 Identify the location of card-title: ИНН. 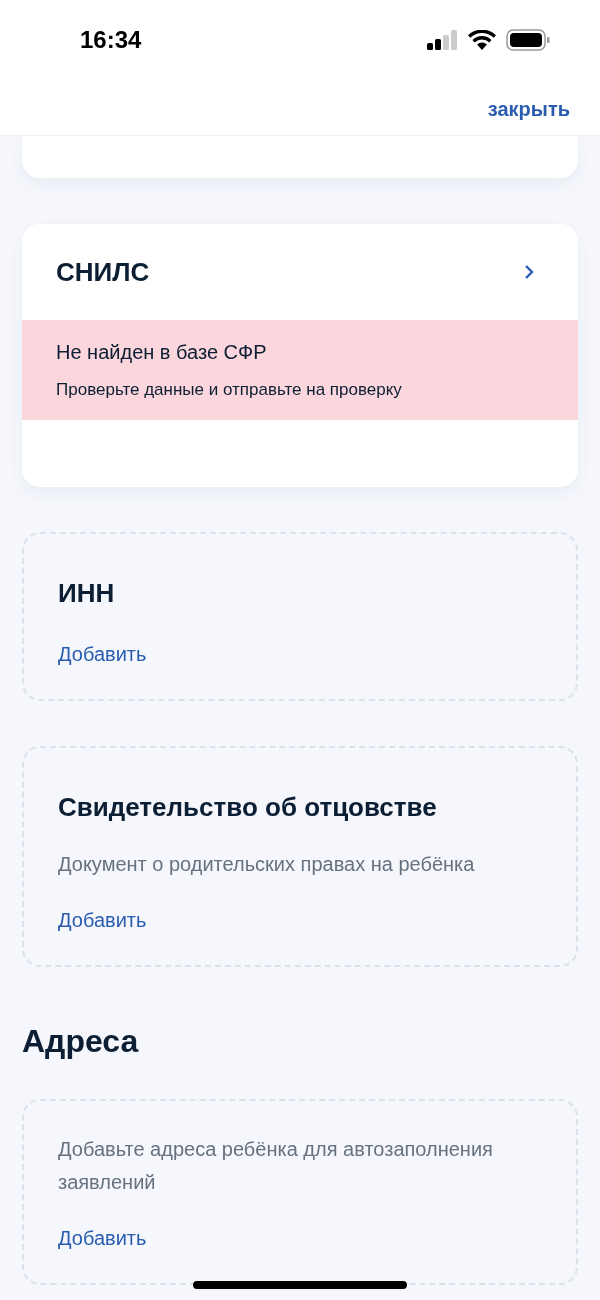
(87, 593).